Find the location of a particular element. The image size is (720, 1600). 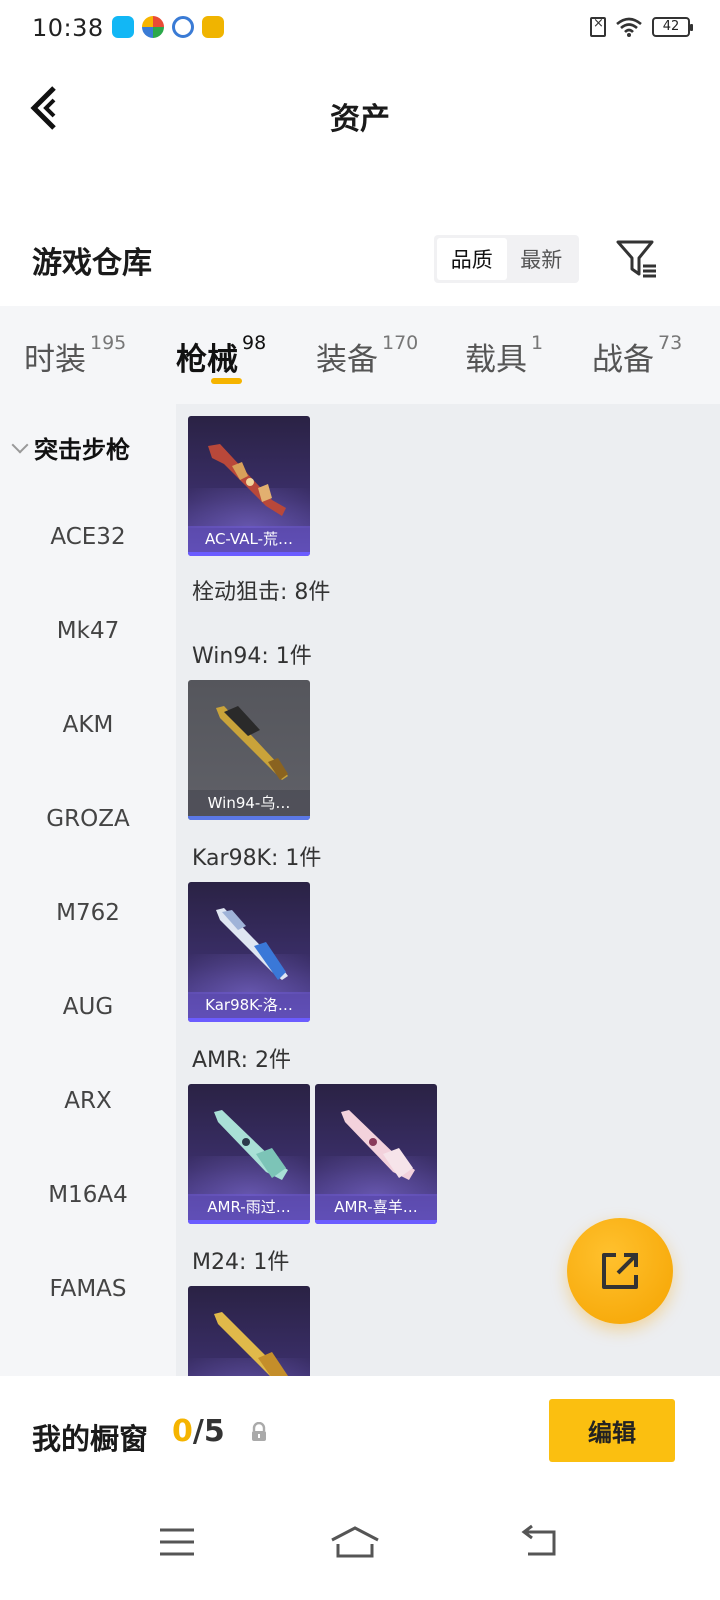

group-label: Win94: 1件 is located at coordinates (252, 656).